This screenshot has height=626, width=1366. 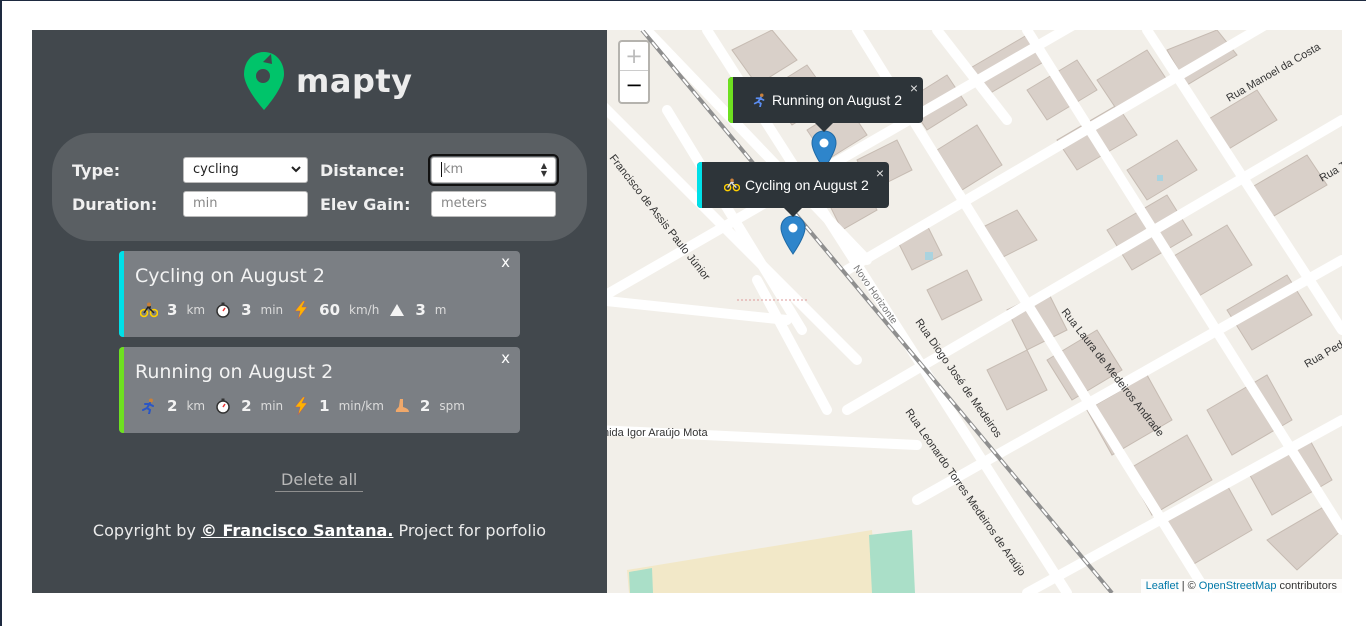 What do you see at coordinates (216, 169) in the screenshot?
I see `type-select-value: cycling` at bounding box center [216, 169].